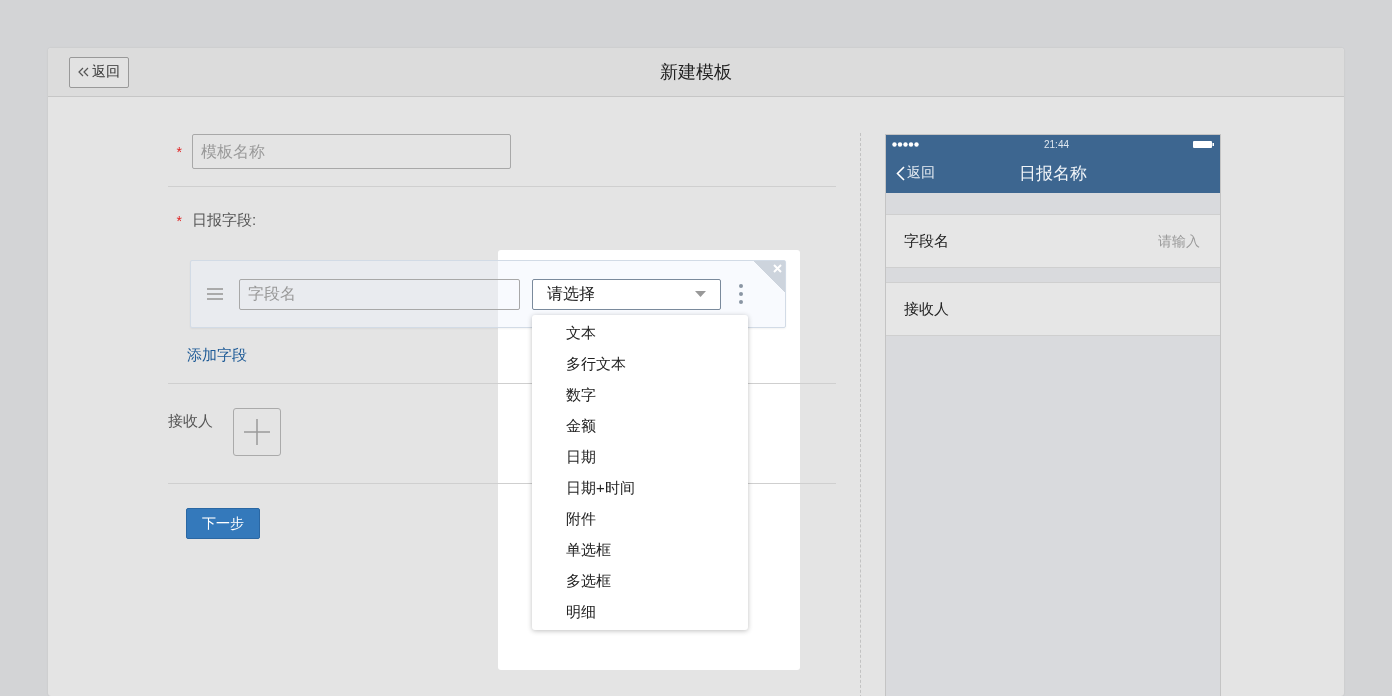 The width and height of the screenshot is (1392, 696). I want to click on template-name-field: 模板名称, so click(351, 151).